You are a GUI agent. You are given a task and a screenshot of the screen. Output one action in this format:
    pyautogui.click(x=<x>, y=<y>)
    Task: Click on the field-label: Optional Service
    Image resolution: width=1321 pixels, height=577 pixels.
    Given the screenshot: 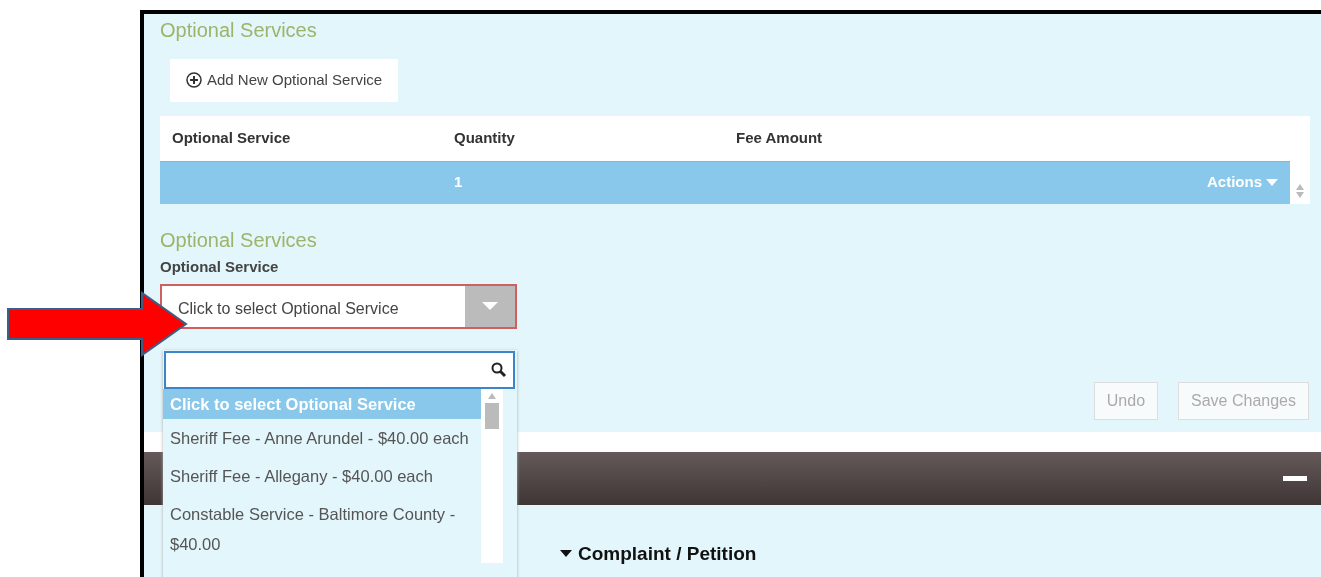 What is the action you would take?
    pyautogui.click(x=220, y=266)
    